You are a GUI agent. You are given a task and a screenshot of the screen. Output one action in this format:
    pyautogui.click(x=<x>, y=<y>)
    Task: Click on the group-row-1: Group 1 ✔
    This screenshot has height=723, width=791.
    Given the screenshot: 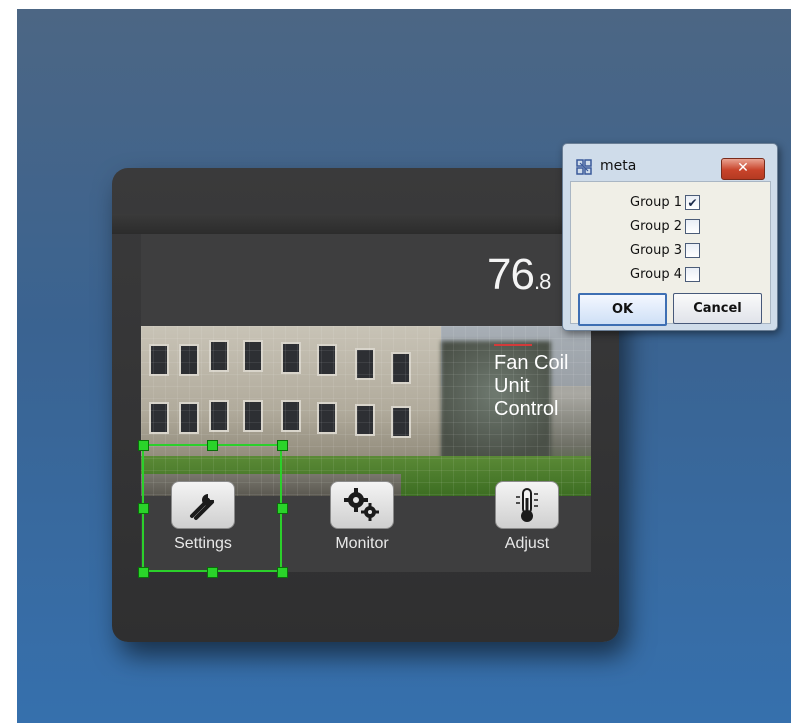 What is the action you would take?
    pyautogui.click(x=665, y=202)
    